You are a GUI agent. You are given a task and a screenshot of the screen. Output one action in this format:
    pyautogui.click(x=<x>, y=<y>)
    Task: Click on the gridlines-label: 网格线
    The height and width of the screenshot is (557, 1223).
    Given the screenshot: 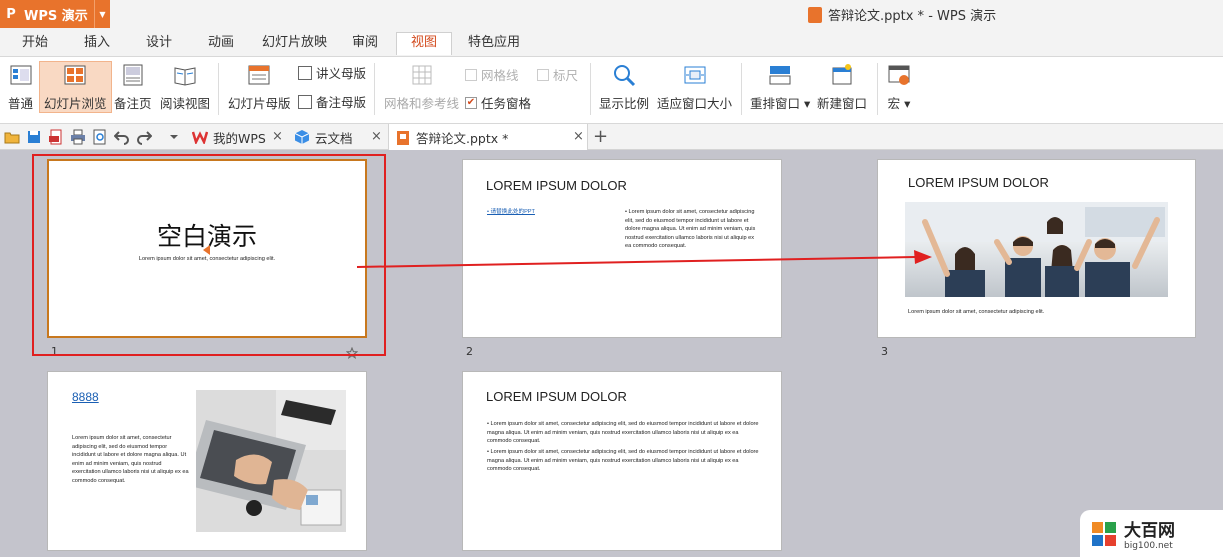 What is the action you would take?
    pyautogui.click(x=500, y=75)
    